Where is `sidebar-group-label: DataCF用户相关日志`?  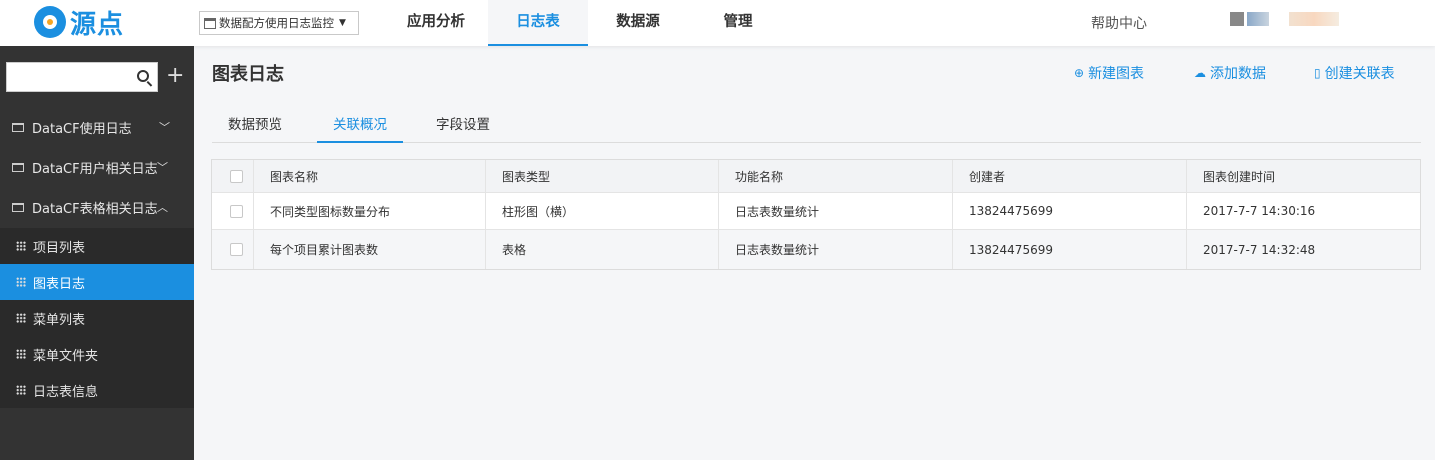
sidebar-group-label: DataCF用户相关日志 is located at coordinates (95, 169).